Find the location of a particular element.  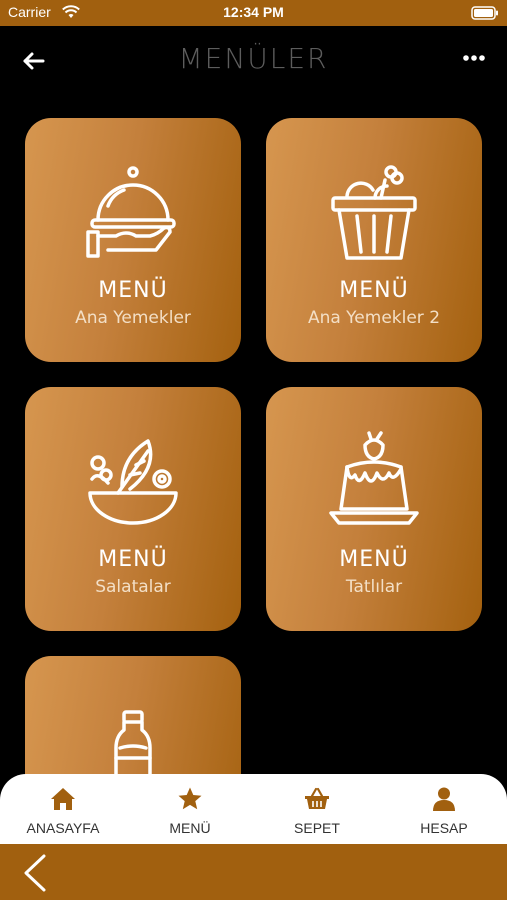

card-subtitle: Salatalar is located at coordinates (133, 587).